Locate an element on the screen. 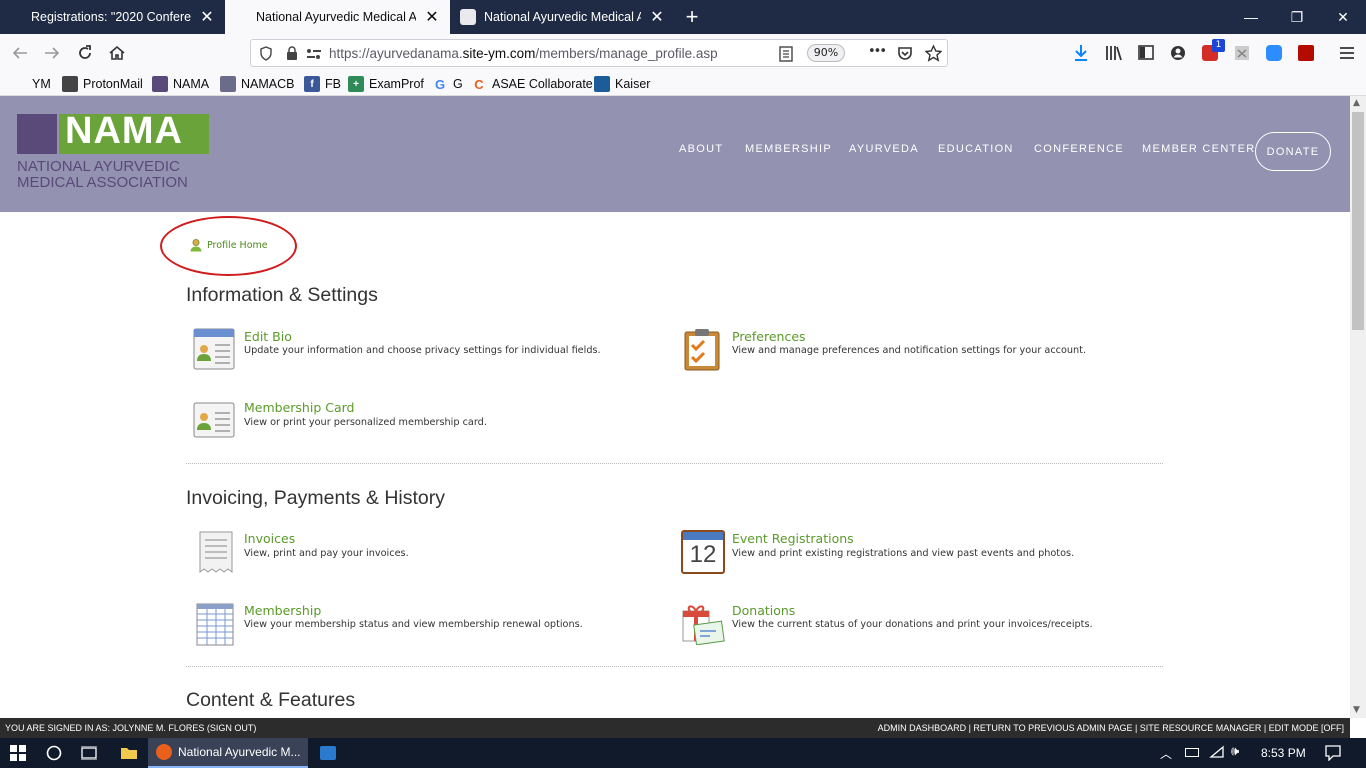 This screenshot has width=1366, height=768. file-explorer-button is located at coordinates (129, 753).